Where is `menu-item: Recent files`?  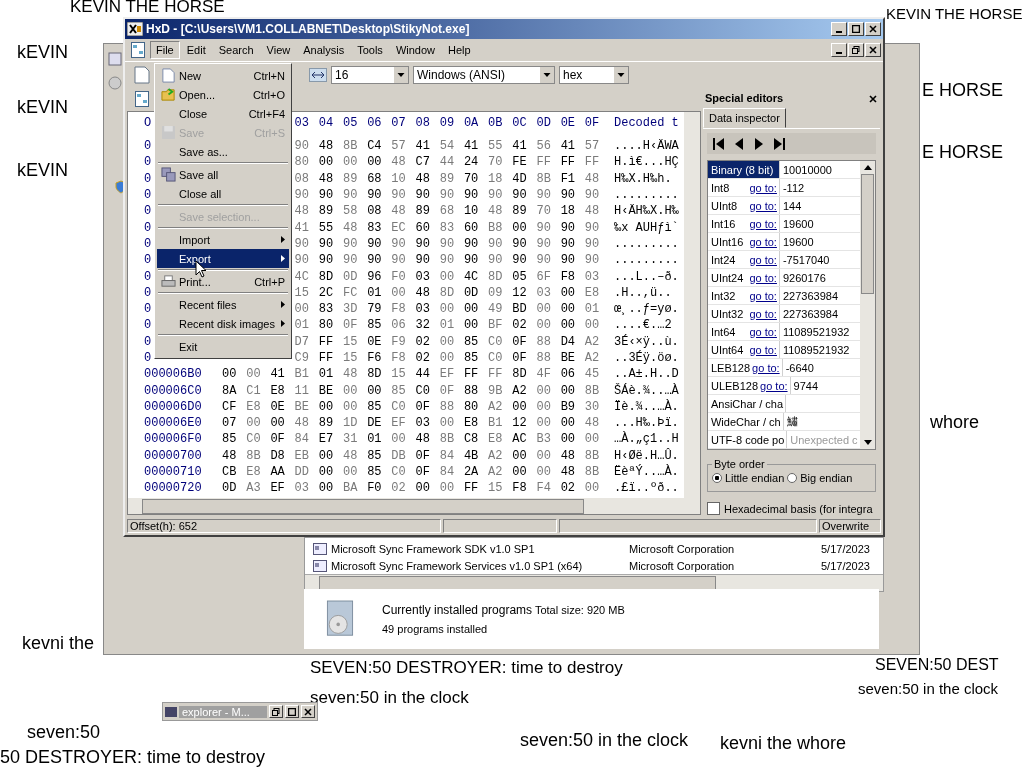 menu-item: Recent files is located at coordinates (223, 304).